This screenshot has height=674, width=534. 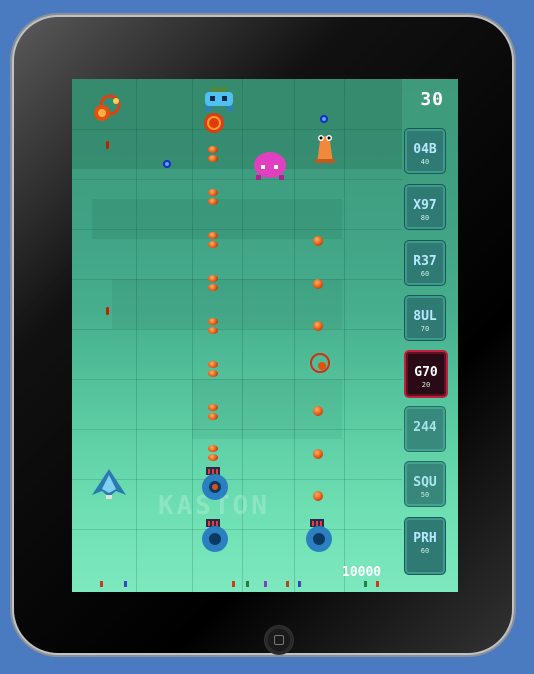 What do you see at coordinates (425, 495) in the screenshot?
I see `tower-cost: 50` at bounding box center [425, 495].